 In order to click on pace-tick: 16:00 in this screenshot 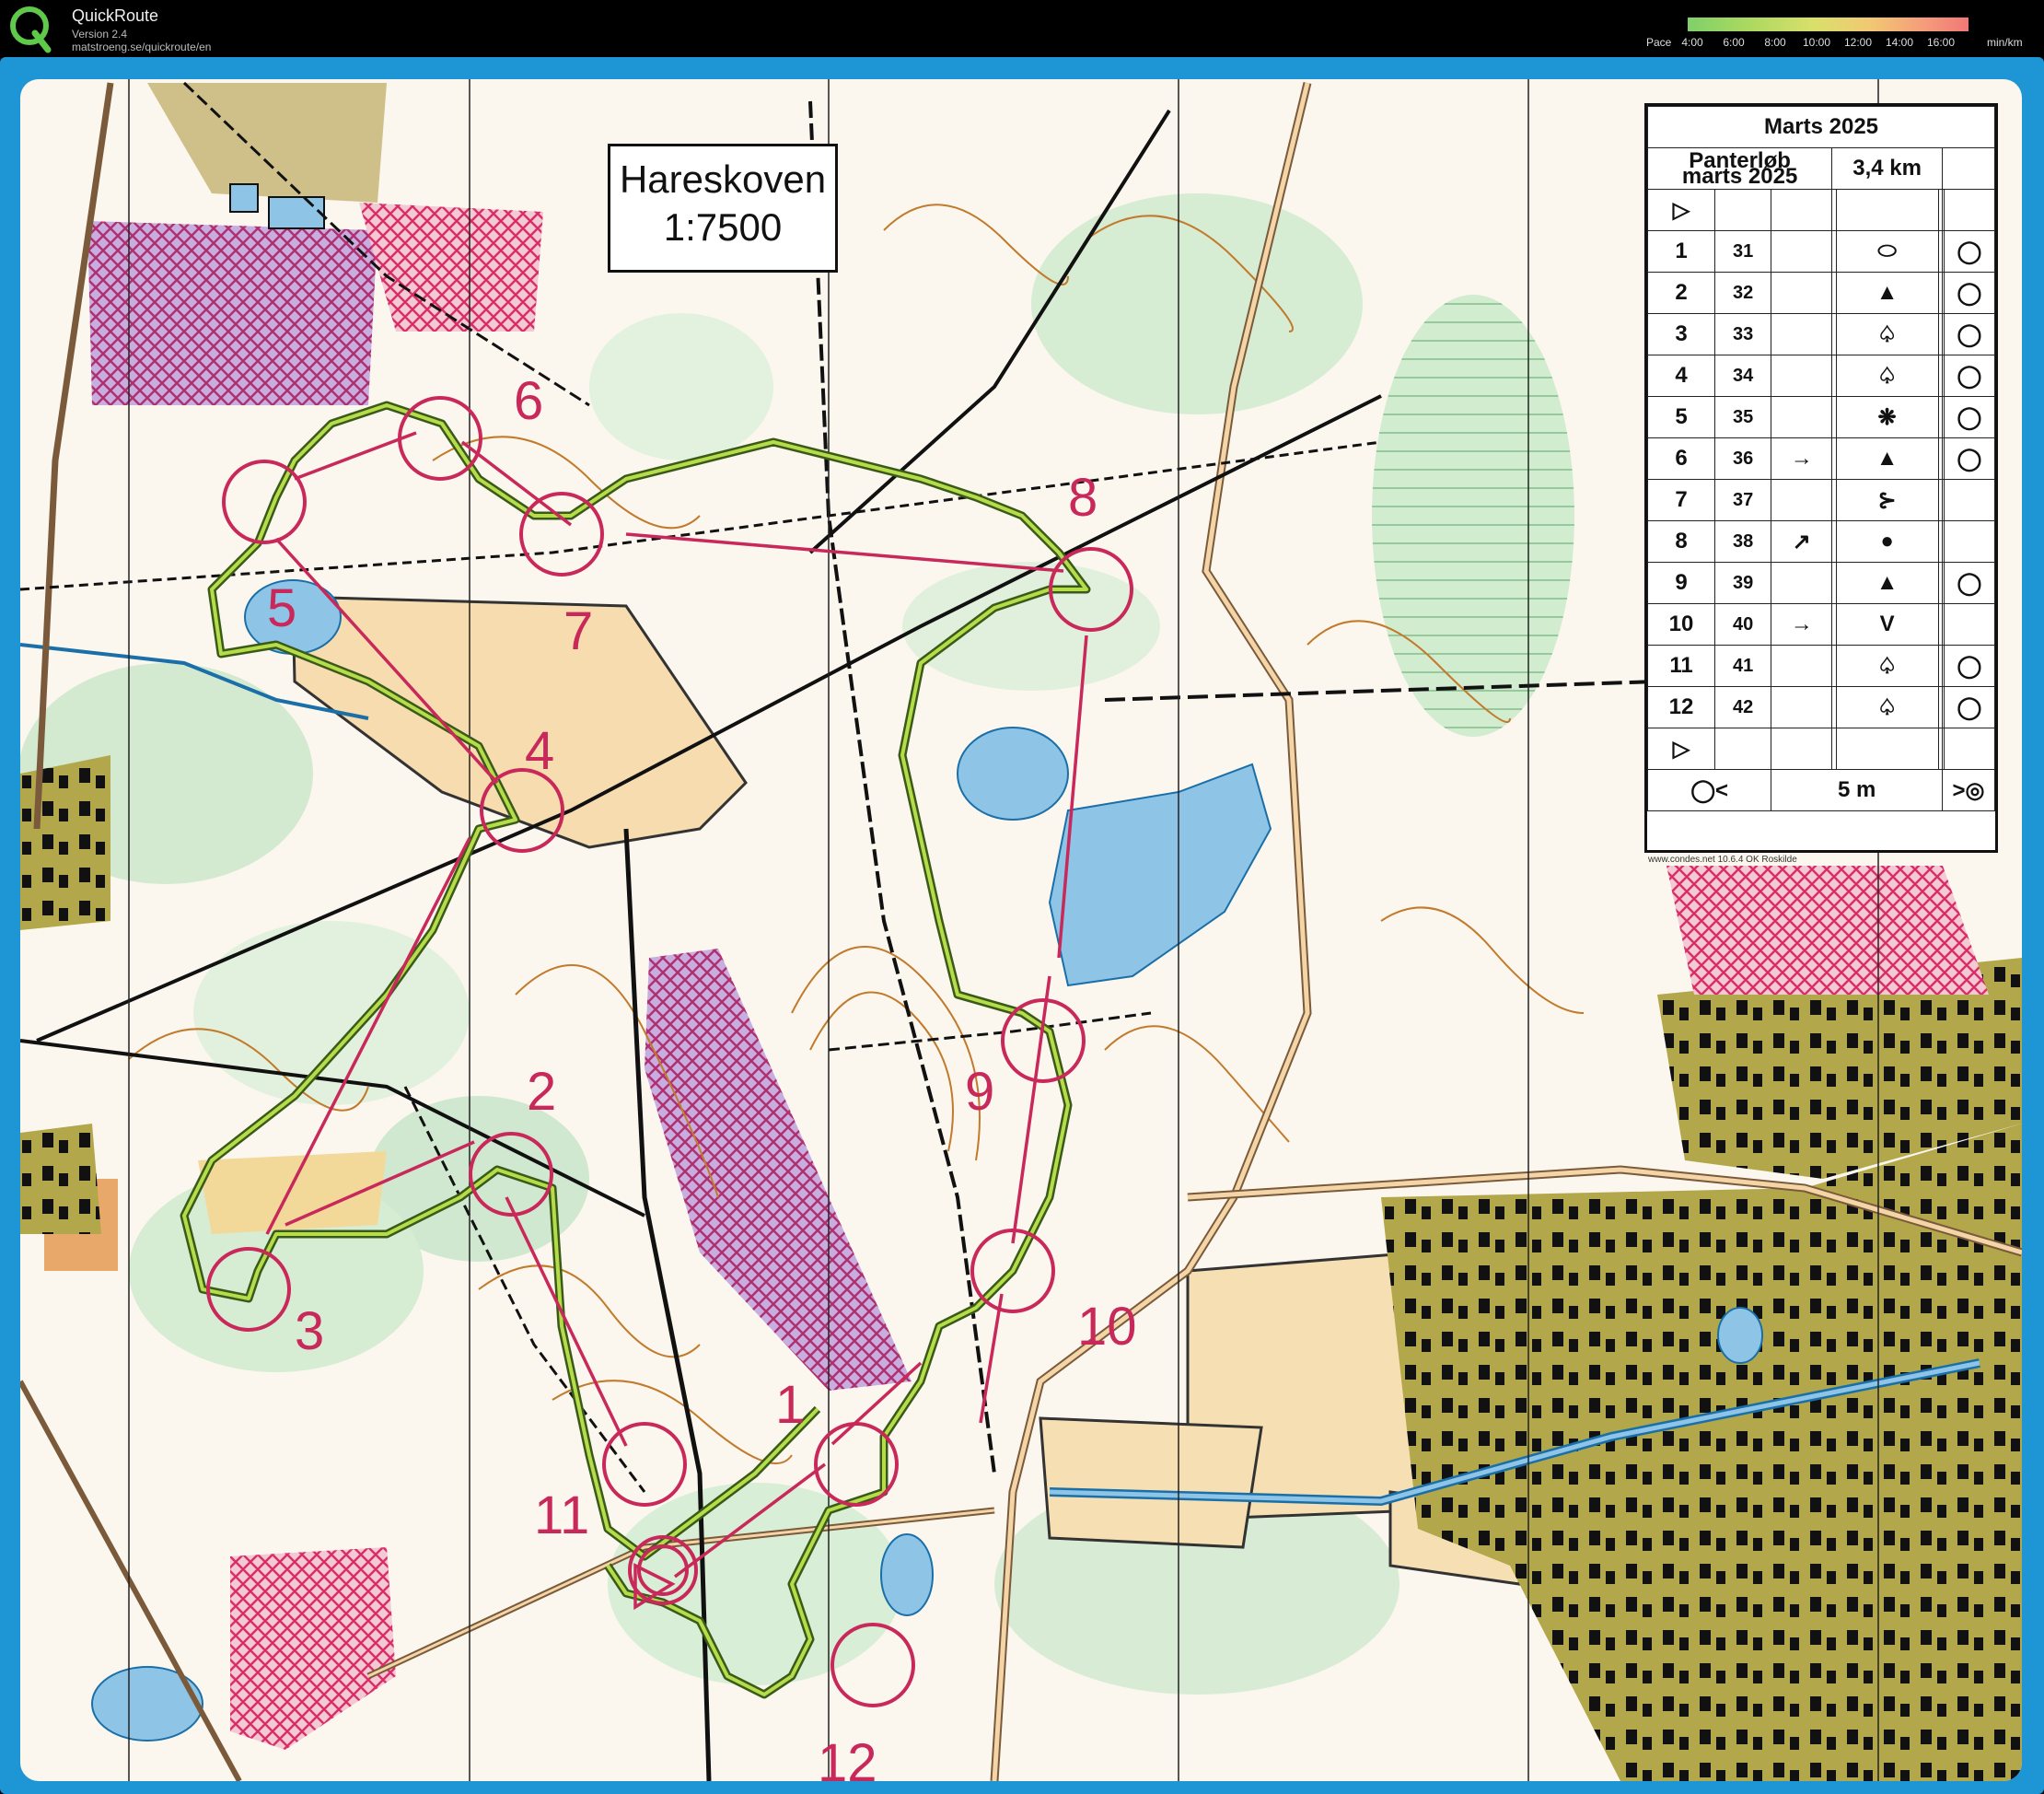, I will do `click(1941, 42)`.